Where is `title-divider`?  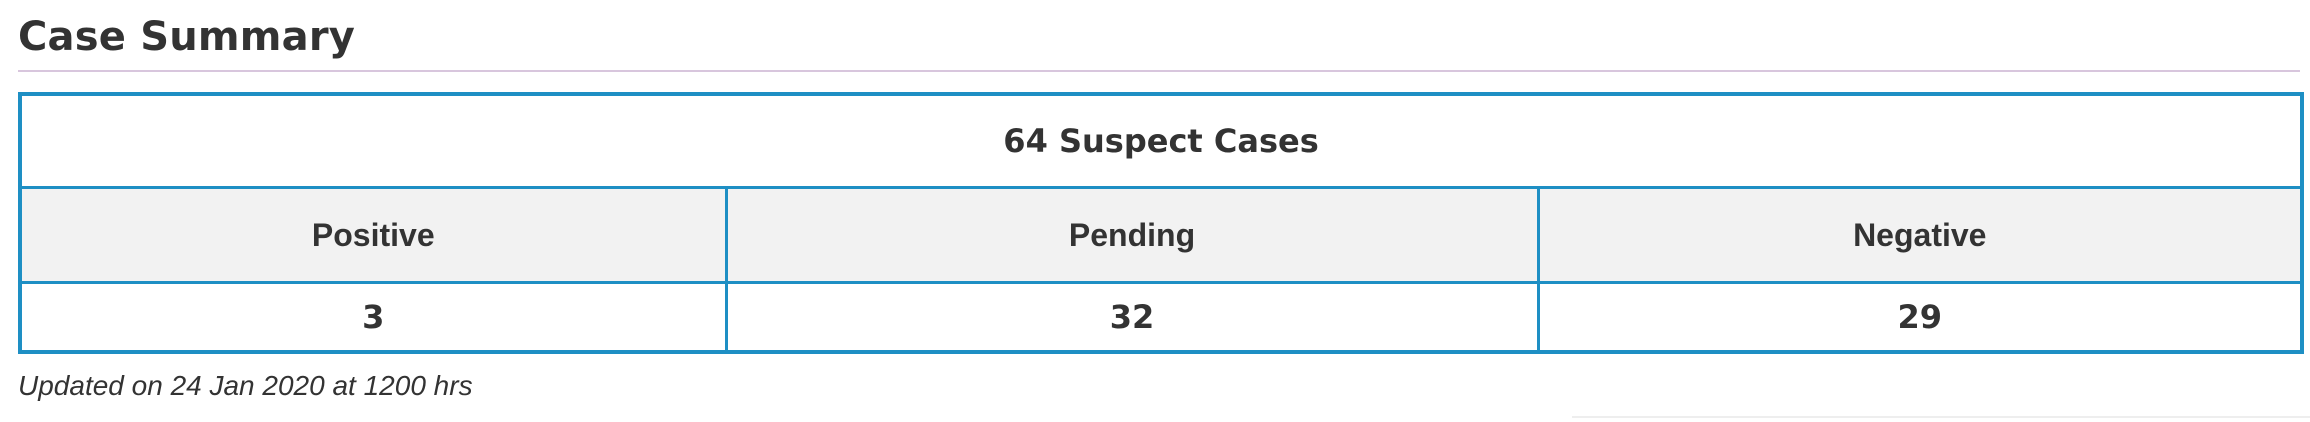
title-divider is located at coordinates (1159, 71).